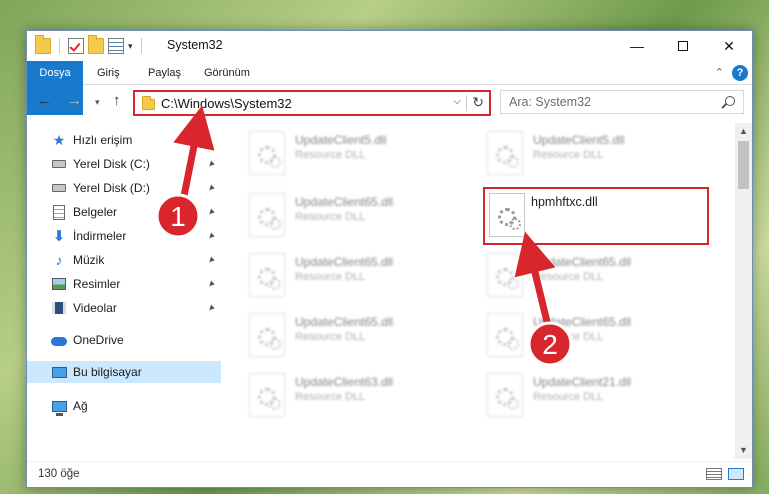 This screenshot has height=494, width=769. I want to click on maximize-icon, so click(683, 46).